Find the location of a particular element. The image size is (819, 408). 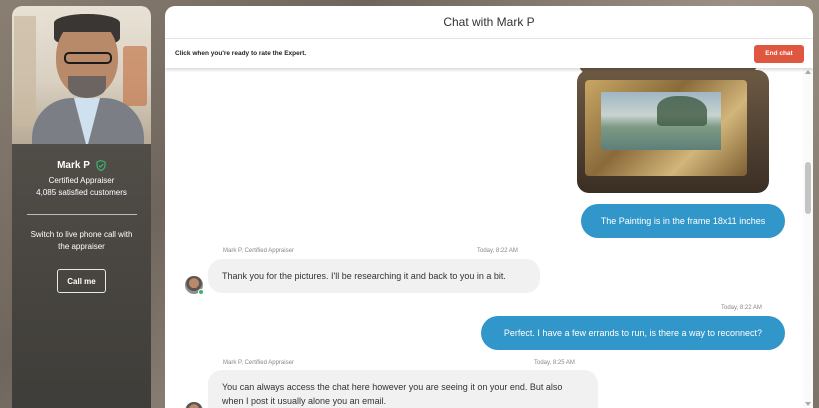

message-time: Today, 8:25 AM is located at coordinates (554, 363).